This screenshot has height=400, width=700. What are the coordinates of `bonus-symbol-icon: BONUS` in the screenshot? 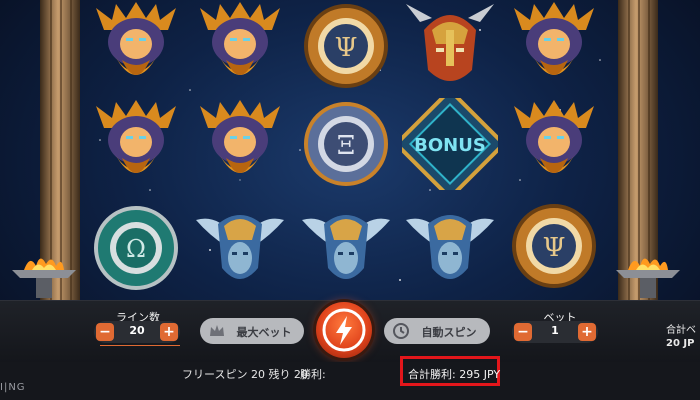 It's located at (450, 144).